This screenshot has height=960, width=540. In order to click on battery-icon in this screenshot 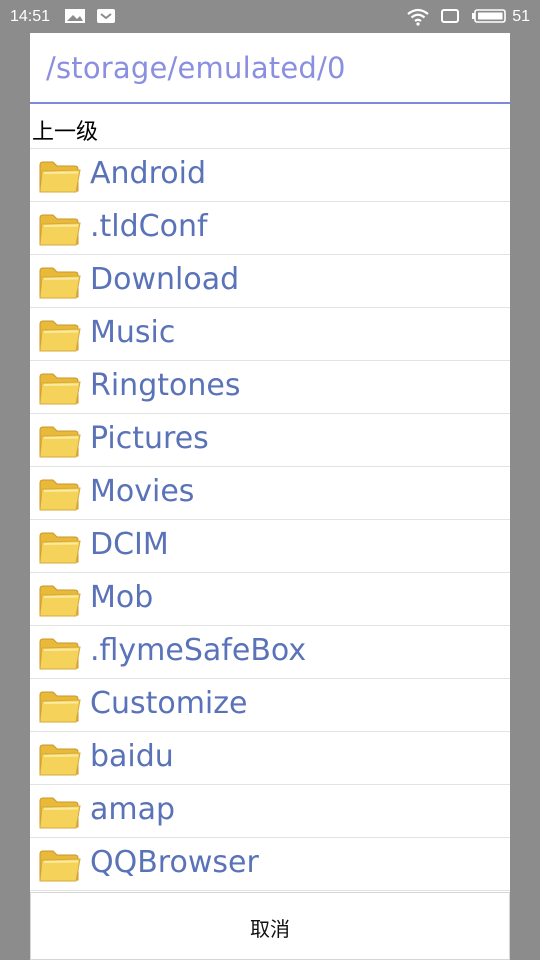, I will do `click(490, 18)`.